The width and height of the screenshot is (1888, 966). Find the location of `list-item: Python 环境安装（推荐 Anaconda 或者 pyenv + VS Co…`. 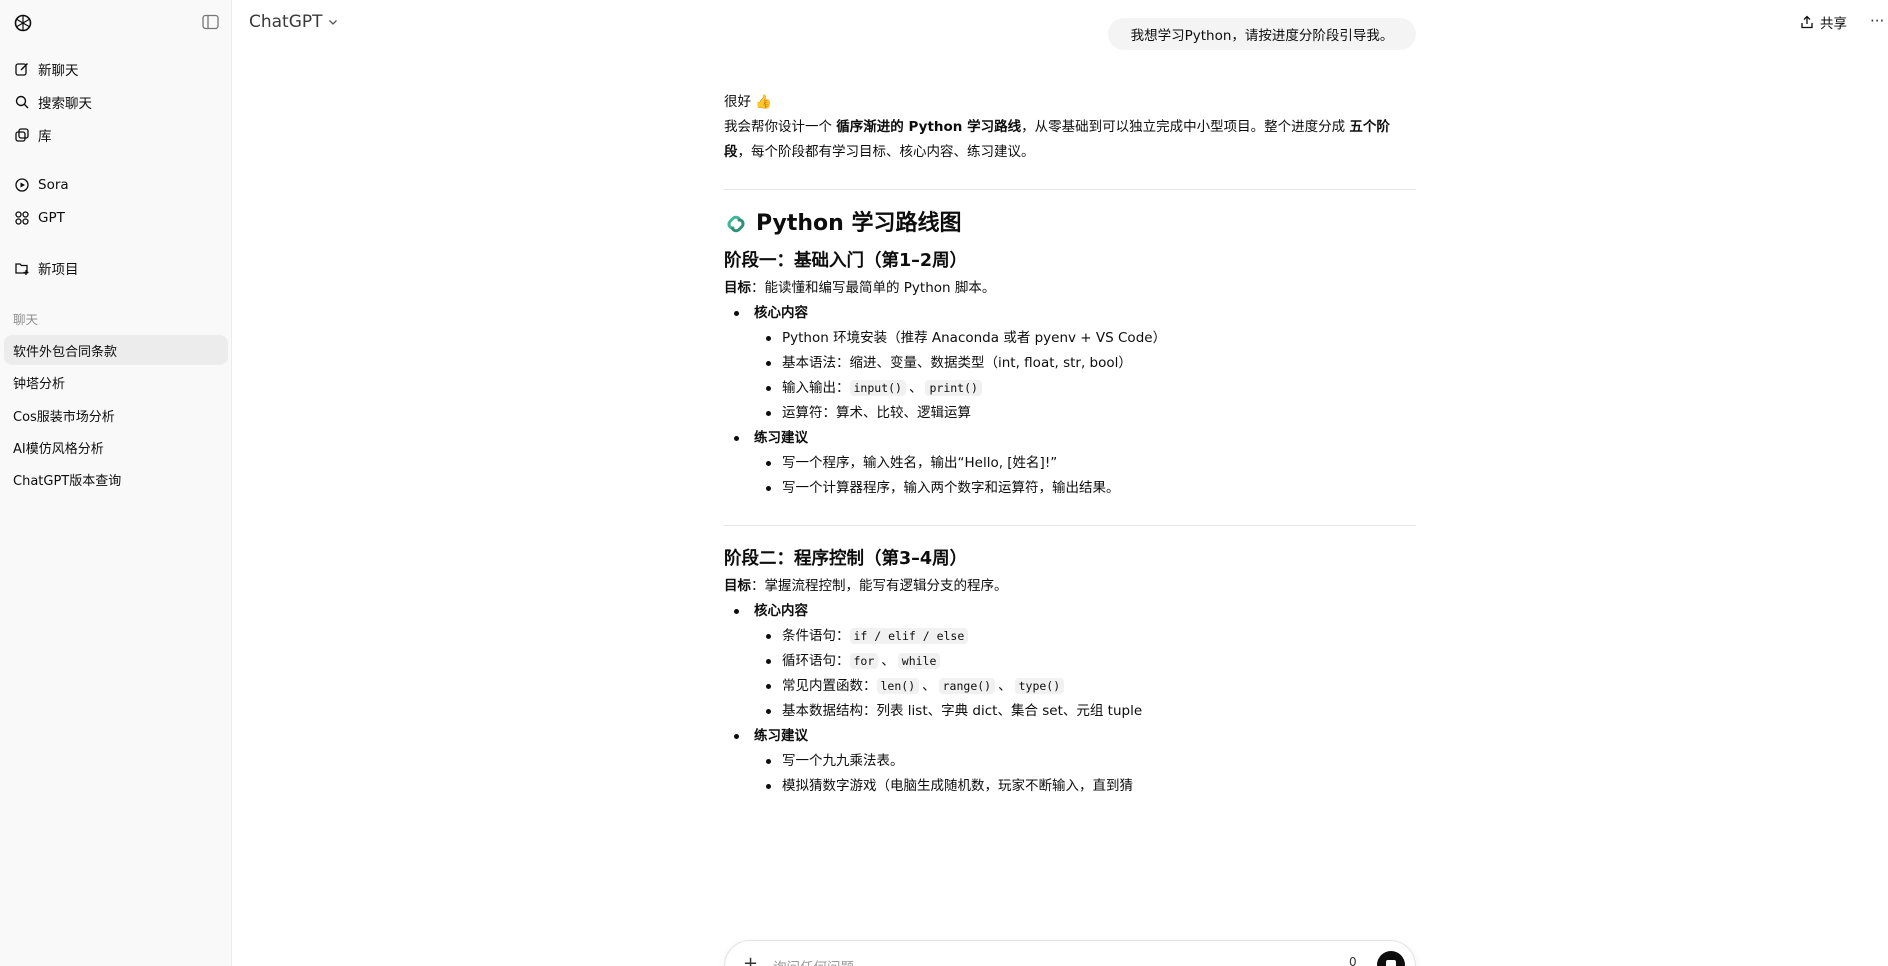

list-item: Python 环境安装（推荐 Anaconda 或者 pyenv + VS Co… is located at coordinates (1085, 338).